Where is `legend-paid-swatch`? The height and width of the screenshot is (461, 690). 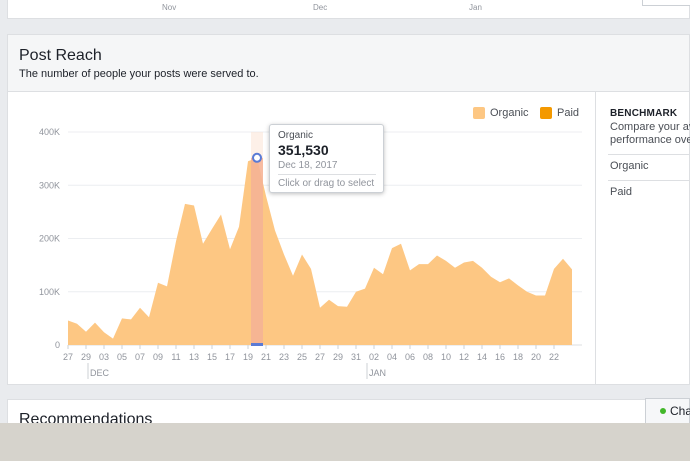
legend-paid-swatch is located at coordinates (546, 113).